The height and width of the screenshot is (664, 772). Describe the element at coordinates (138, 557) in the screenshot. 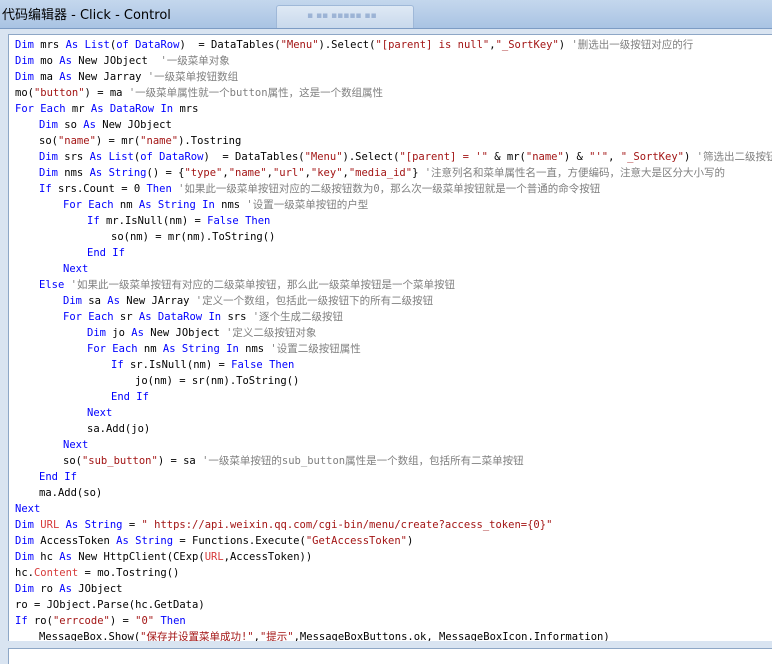

I see `code-token: New HttpClient(CExp(` at that location.